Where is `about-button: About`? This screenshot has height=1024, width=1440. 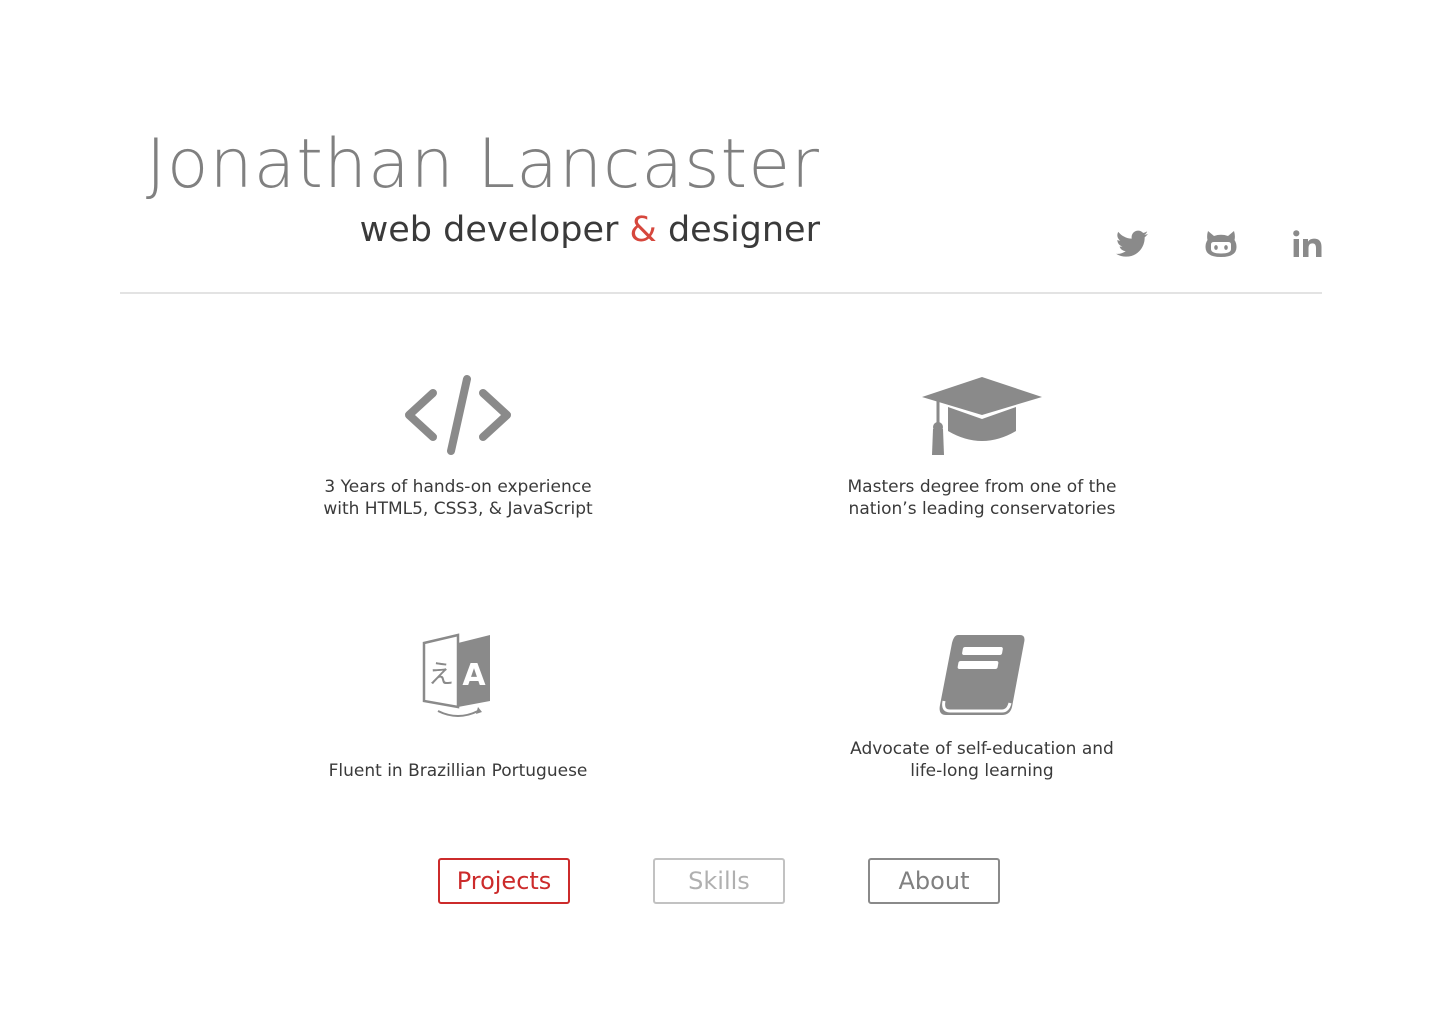
about-button: About is located at coordinates (934, 881).